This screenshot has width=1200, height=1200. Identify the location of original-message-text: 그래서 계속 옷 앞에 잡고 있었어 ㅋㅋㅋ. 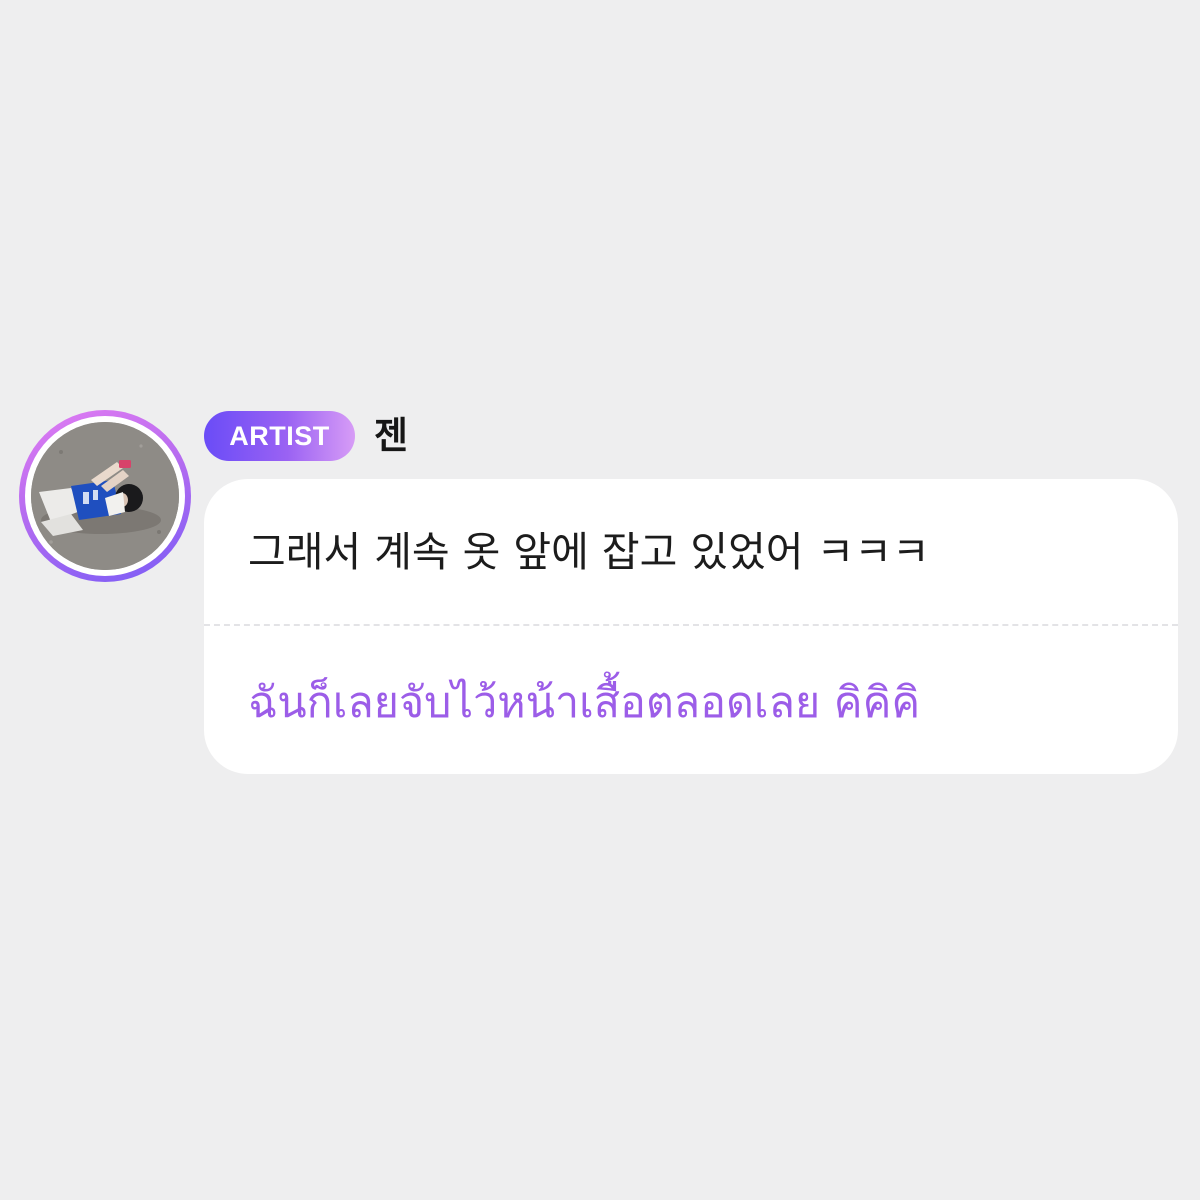
(589, 552).